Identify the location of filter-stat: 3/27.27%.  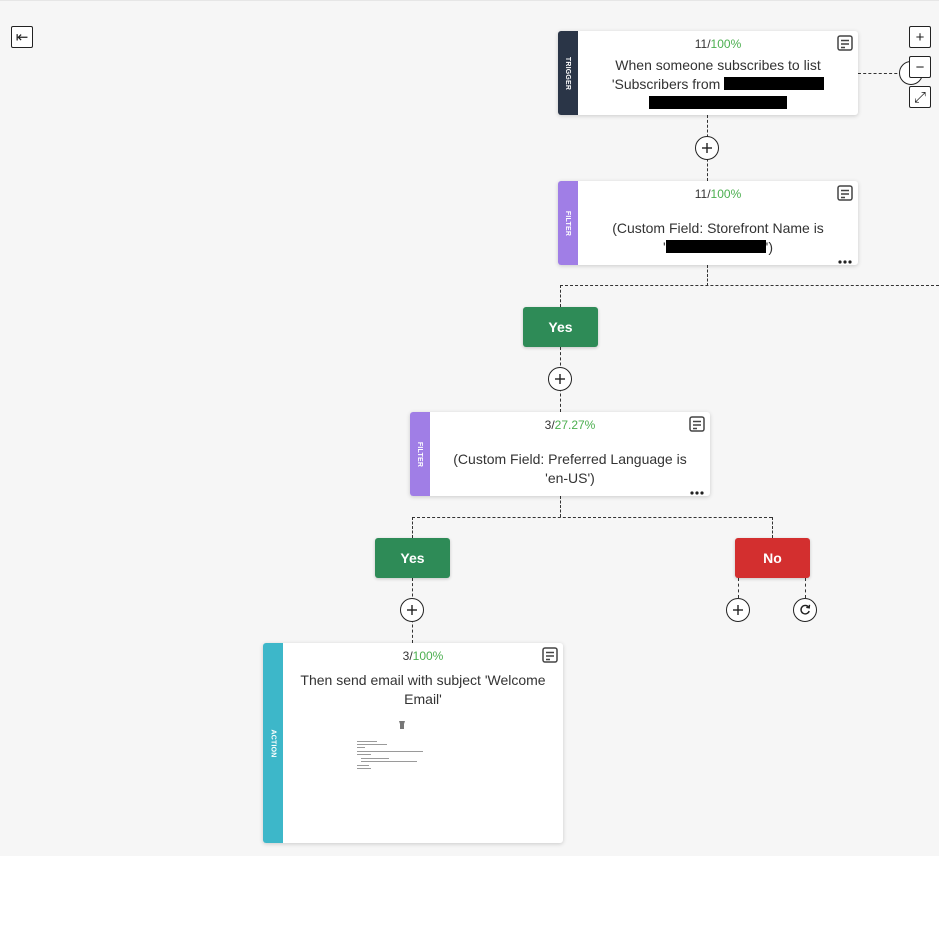
(570, 425).